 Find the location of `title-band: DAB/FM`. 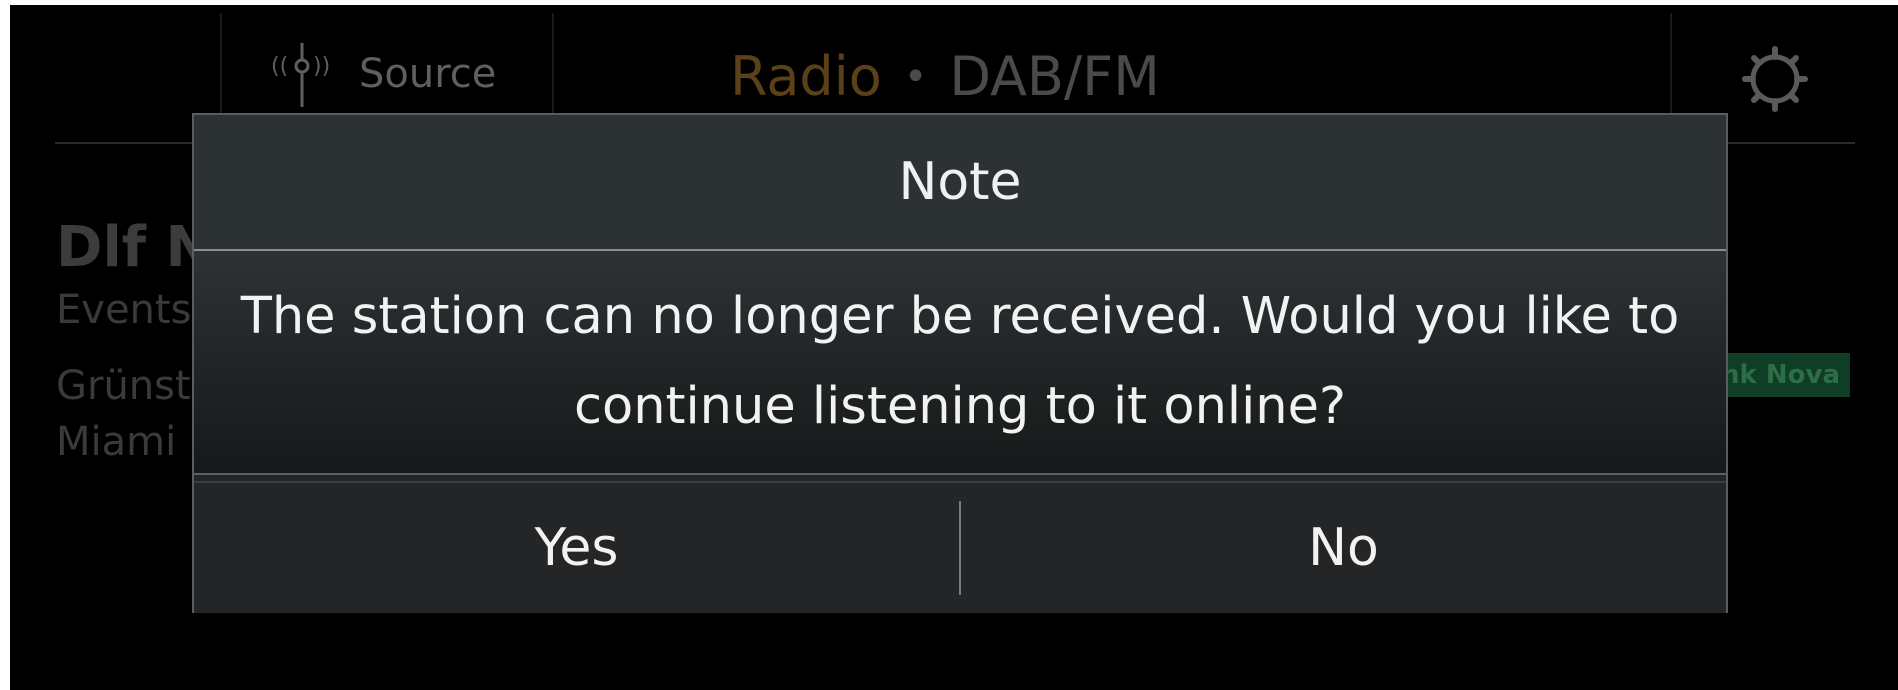

title-band: DAB/FM is located at coordinates (1054, 76).